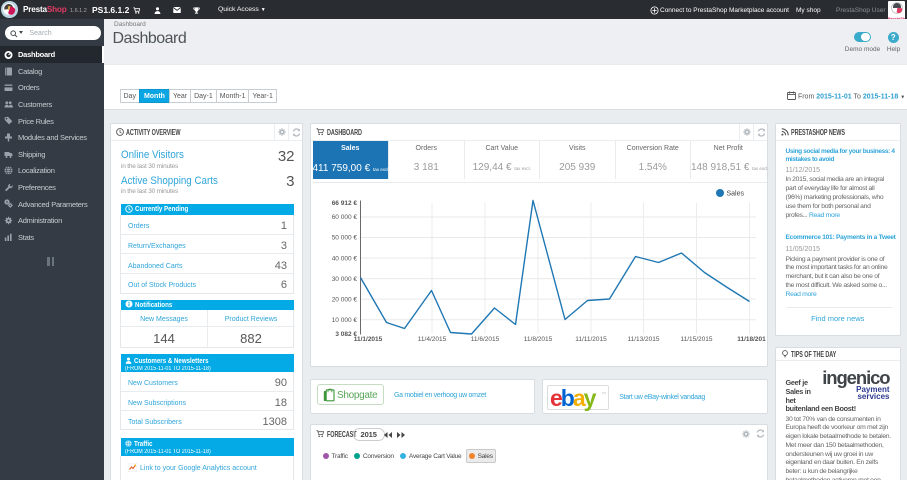 Image resolution: width=907 pixels, height=480 pixels. I want to click on svg-text: 11/18/201, so click(751, 339).